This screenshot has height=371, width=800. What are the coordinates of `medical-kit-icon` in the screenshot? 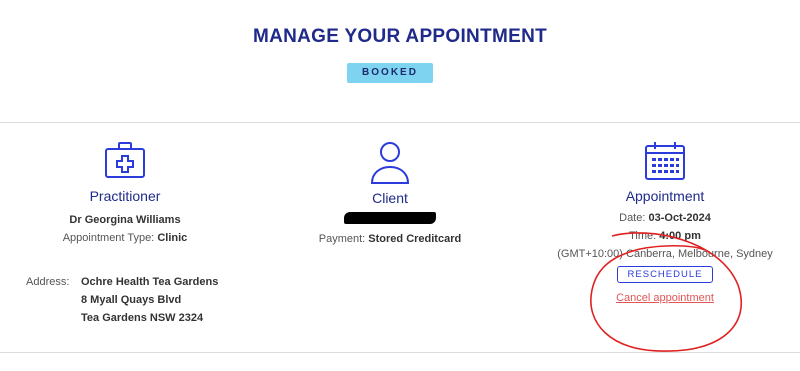 It's located at (125, 160).